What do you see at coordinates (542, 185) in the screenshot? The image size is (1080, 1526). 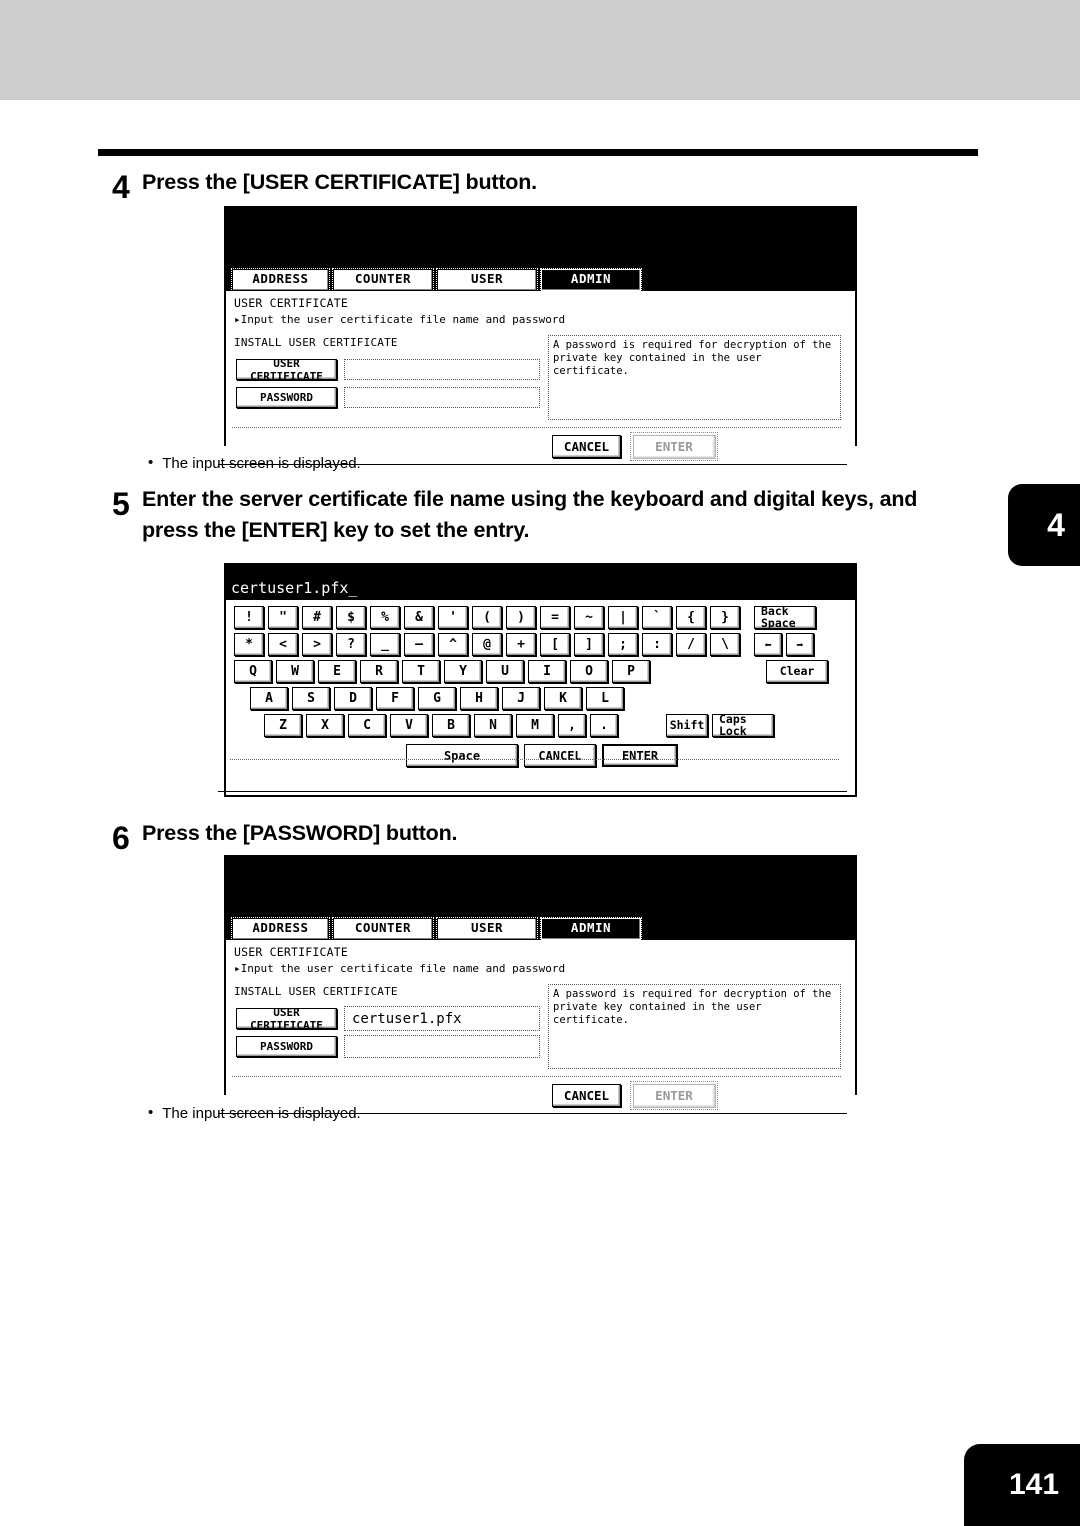 I see `step-4-heading: 4 Press the [USER CERTIFICATE] button.` at bounding box center [542, 185].